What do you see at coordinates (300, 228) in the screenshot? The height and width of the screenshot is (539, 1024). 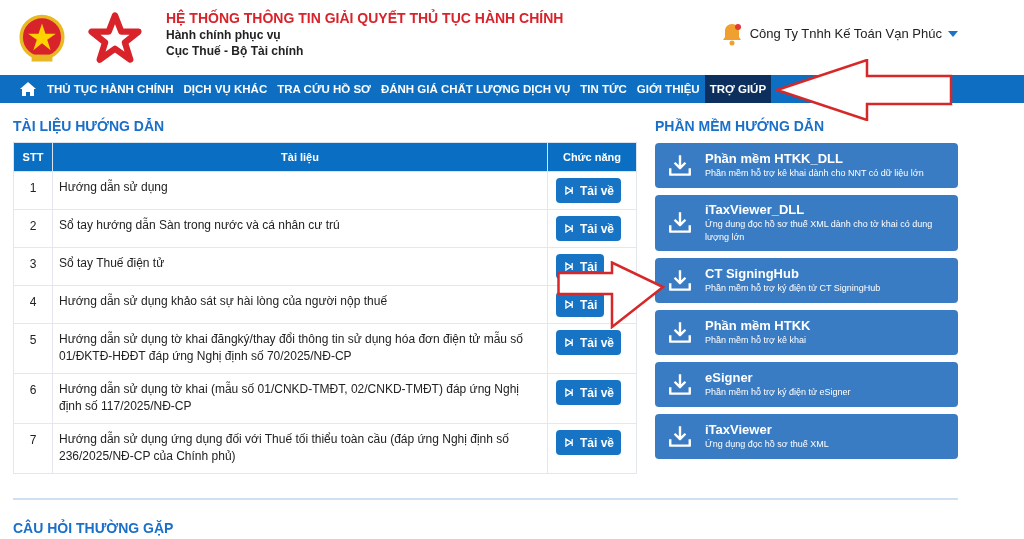 I see `table-cell: Sổ tay hướng dẫn Sàn trong nước và cá nhân cư trú` at bounding box center [300, 228].